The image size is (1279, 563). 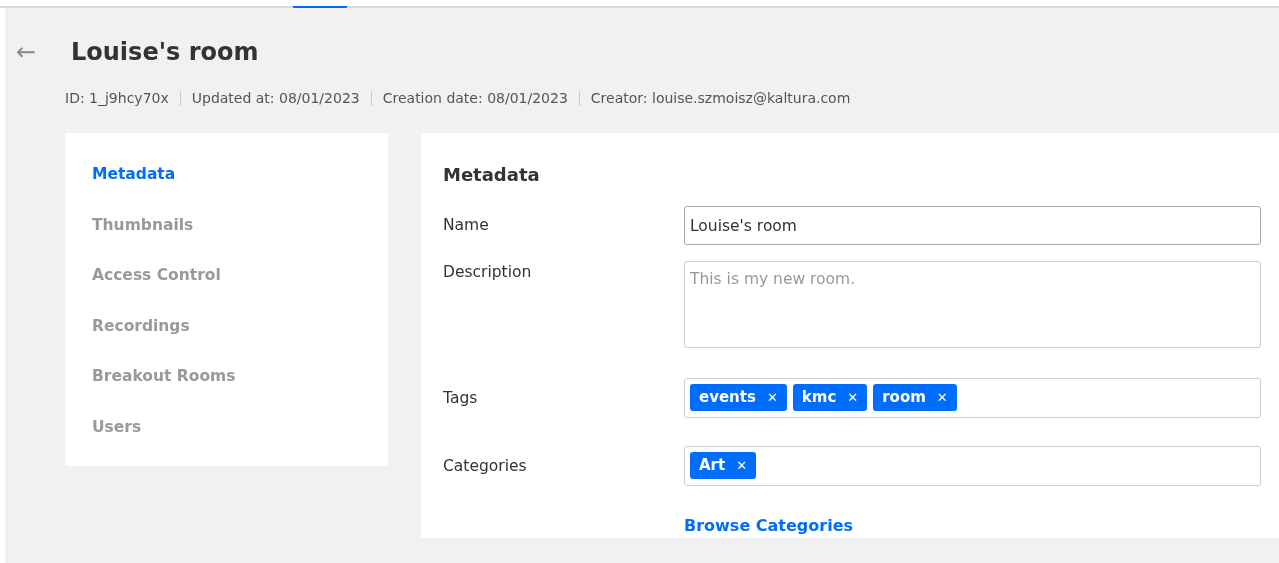 What do you see at coordinates (819, 398) in the screenshot?
I see `chip-label: kmc` at bounding box center [819, 398].